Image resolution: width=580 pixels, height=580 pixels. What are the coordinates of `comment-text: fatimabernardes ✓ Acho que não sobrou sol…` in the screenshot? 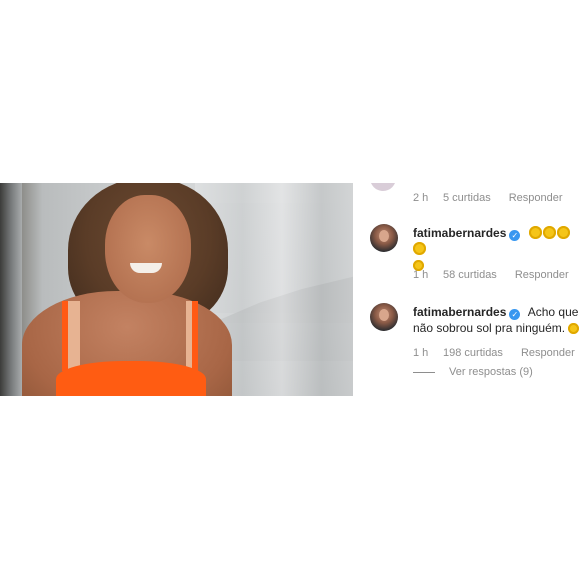 It's located at (496, 320).